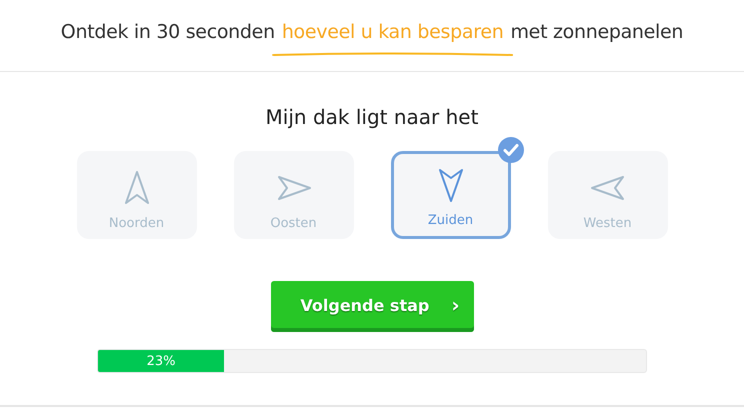 The width and height of the screenshot is (744, 413). I want to click on direction-option: Noorden, so click(136, 195).